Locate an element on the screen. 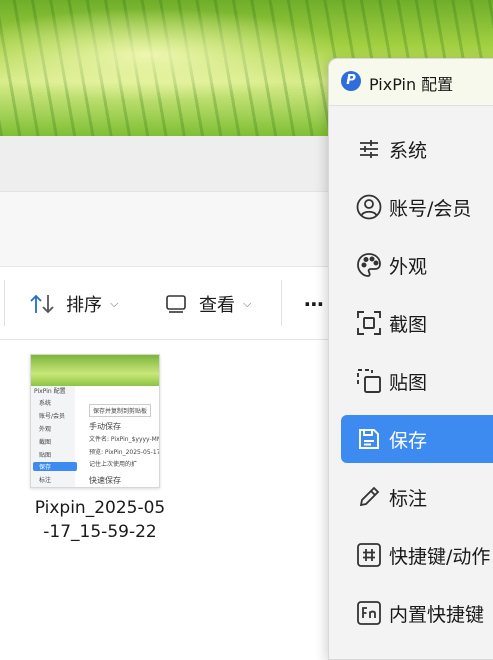  screenshot-icon is located at coordinates (369, 323).